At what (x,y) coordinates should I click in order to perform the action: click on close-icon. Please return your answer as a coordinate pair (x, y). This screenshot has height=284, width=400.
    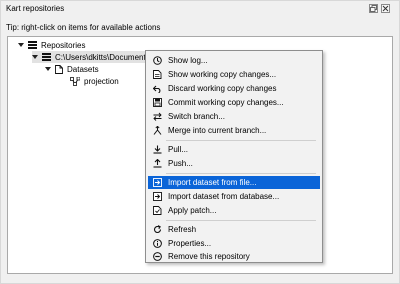
    Looking at the image, I should click on (385, 8).